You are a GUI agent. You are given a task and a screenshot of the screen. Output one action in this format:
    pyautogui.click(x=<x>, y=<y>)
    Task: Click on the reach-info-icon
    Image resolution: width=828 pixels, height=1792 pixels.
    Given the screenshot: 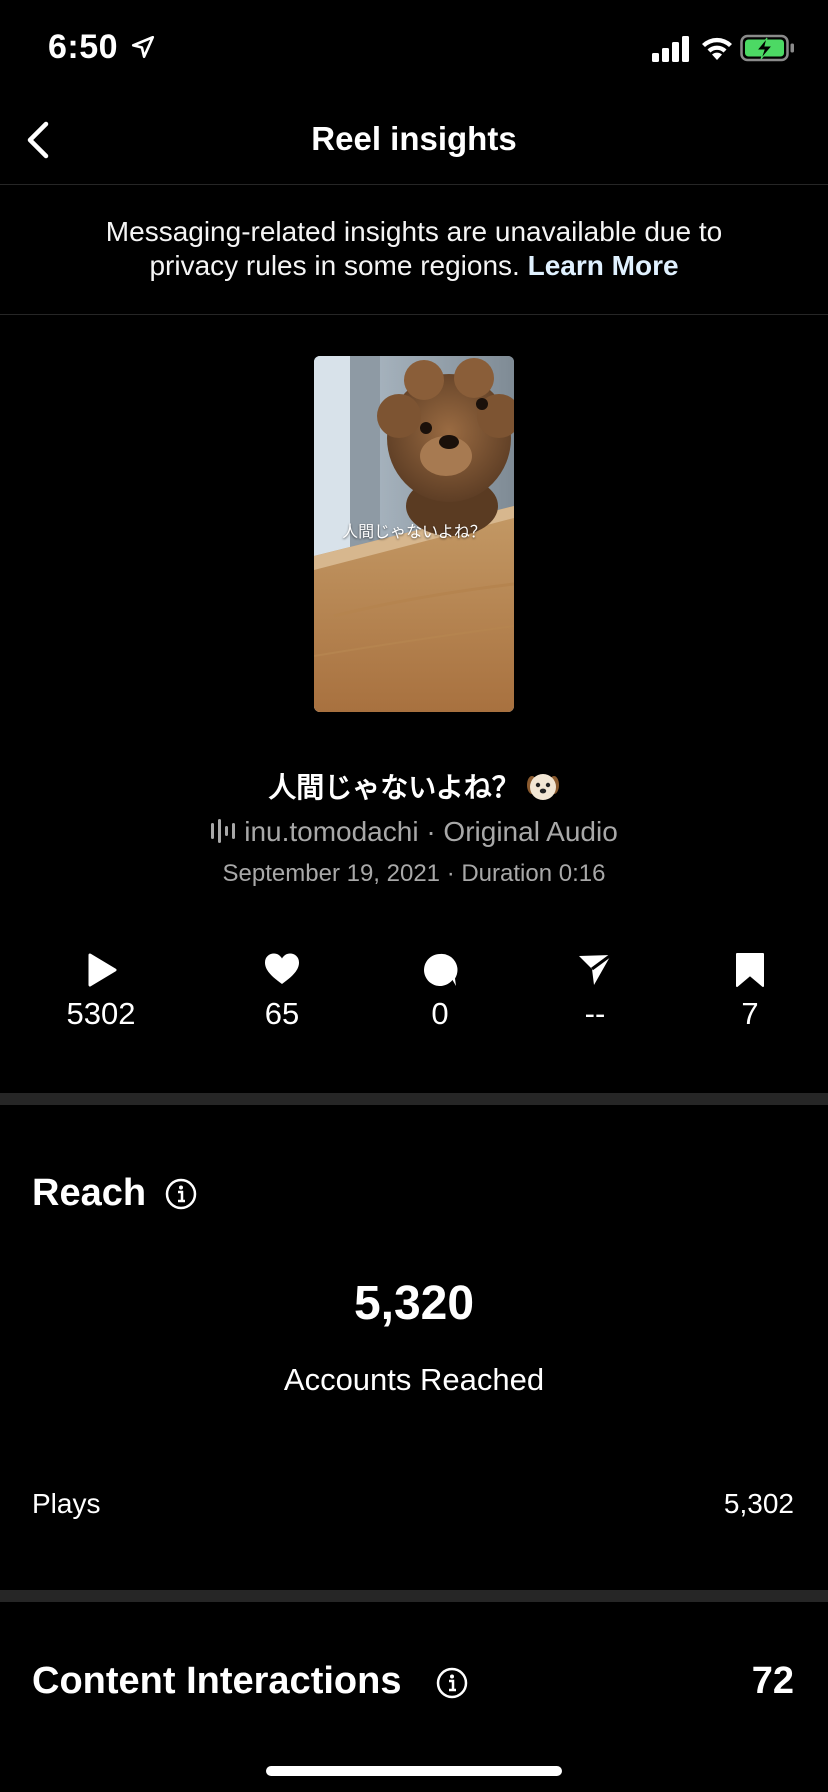 What is the action you would take?
    pyautogui.click(x=181, y=1194)
    